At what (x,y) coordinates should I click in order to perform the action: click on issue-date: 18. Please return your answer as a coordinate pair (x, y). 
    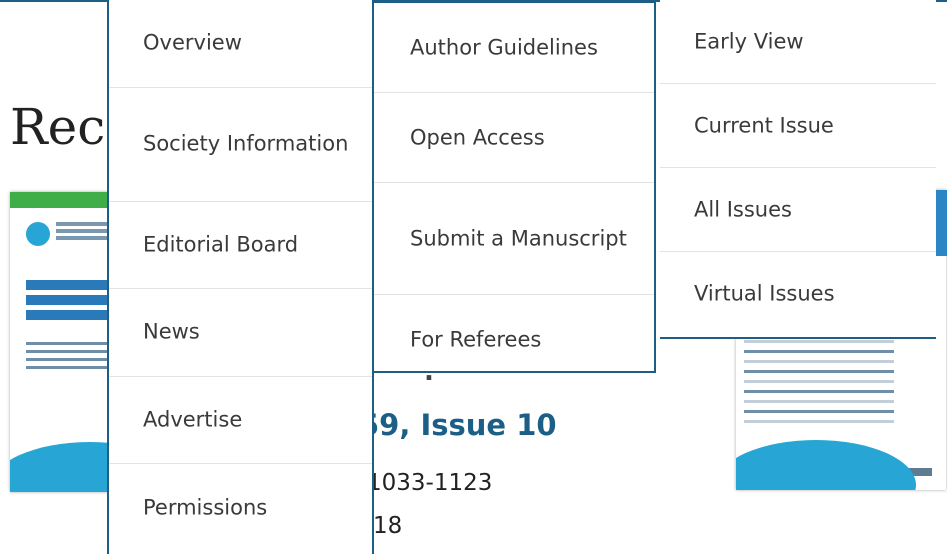
    Looking at the image, I should click on (388, 526).